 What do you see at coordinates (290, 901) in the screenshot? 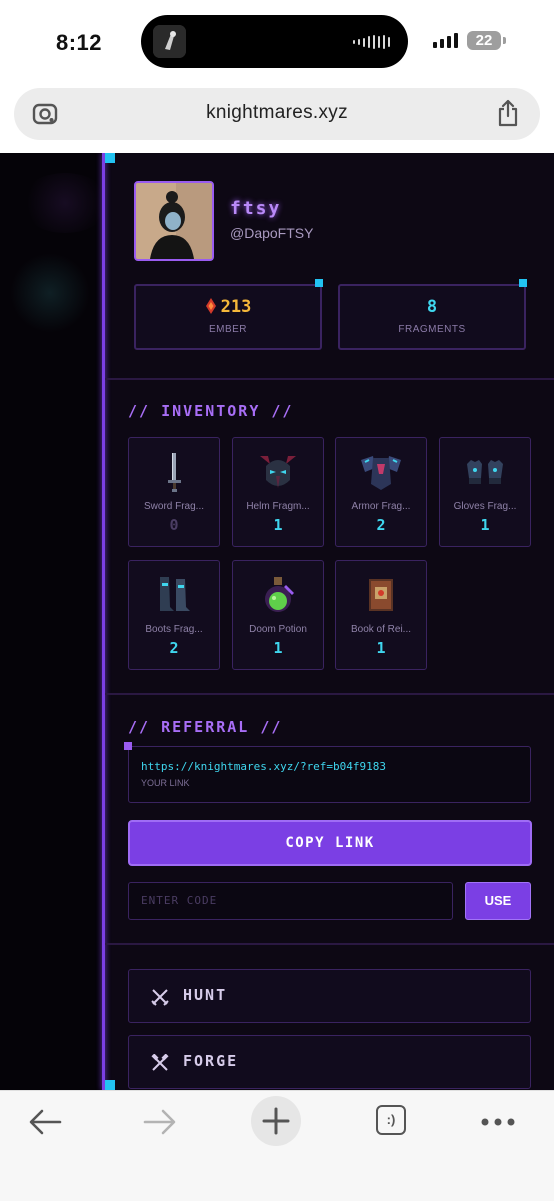
I see `referral-code-input: ENTER CODE` at bounding box center [290, 901].